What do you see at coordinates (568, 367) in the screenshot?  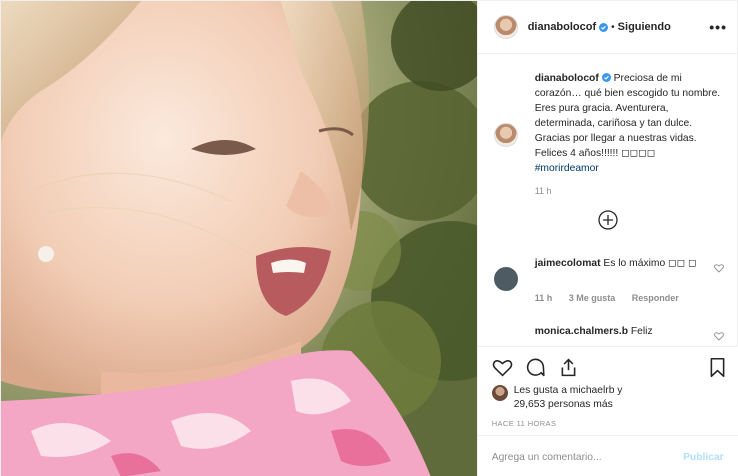 I see `share-icon` at bounding box center [568, 367].